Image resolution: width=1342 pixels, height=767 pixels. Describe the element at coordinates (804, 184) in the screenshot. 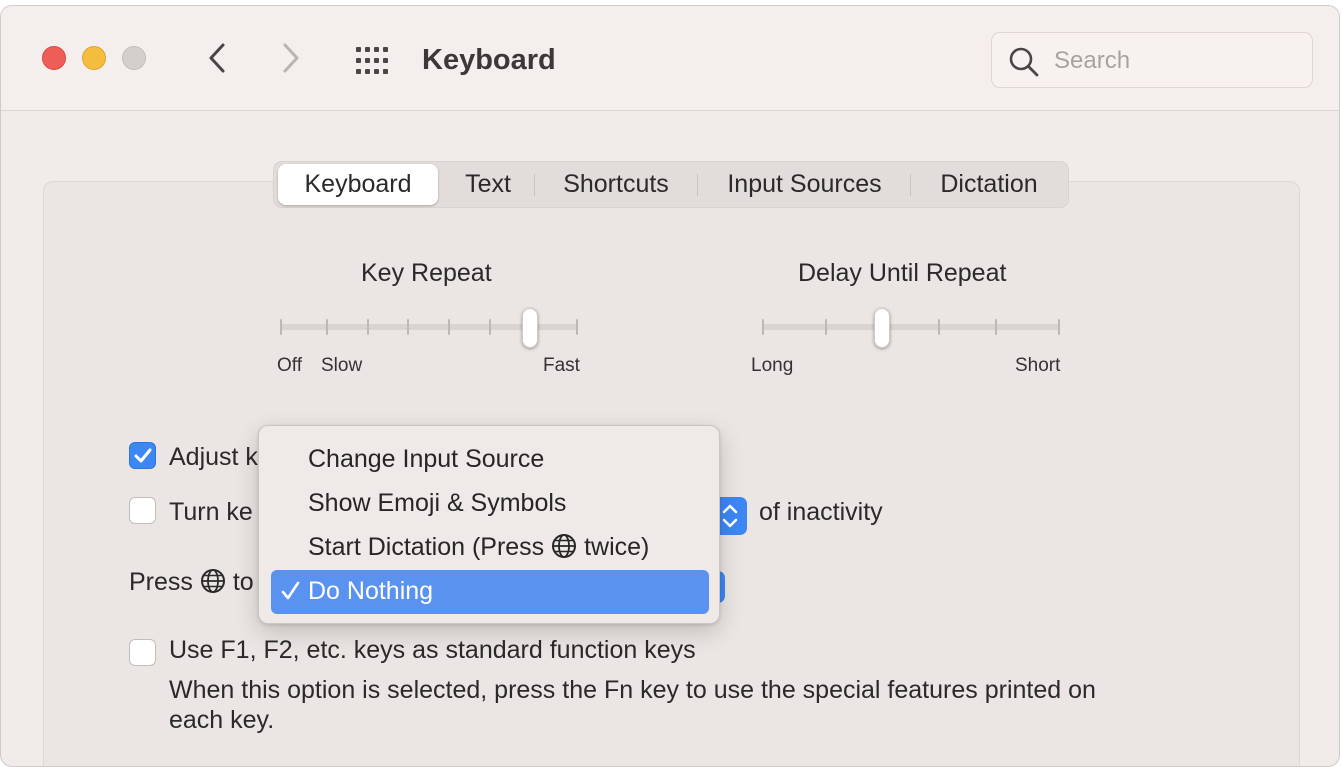

I see `tab-input-sources: Input Sources` at that location.